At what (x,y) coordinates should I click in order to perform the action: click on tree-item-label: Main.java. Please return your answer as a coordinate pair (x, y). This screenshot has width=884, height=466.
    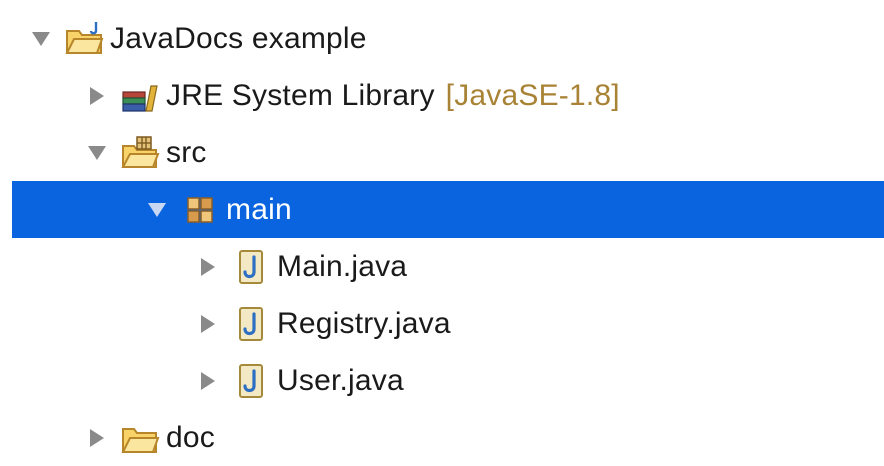
    Looking at the image, I should click on (342, 266).